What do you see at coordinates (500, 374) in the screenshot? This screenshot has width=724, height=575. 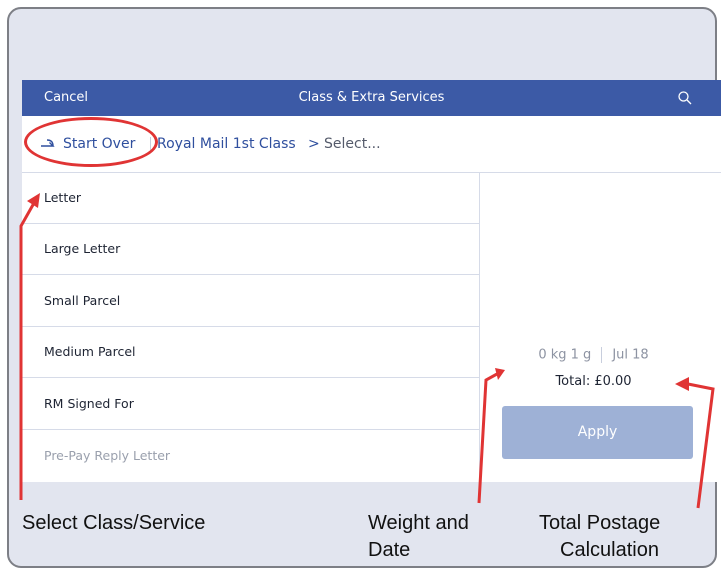 I see `arrowhead-weight-date` at bounding box center [500, 374].